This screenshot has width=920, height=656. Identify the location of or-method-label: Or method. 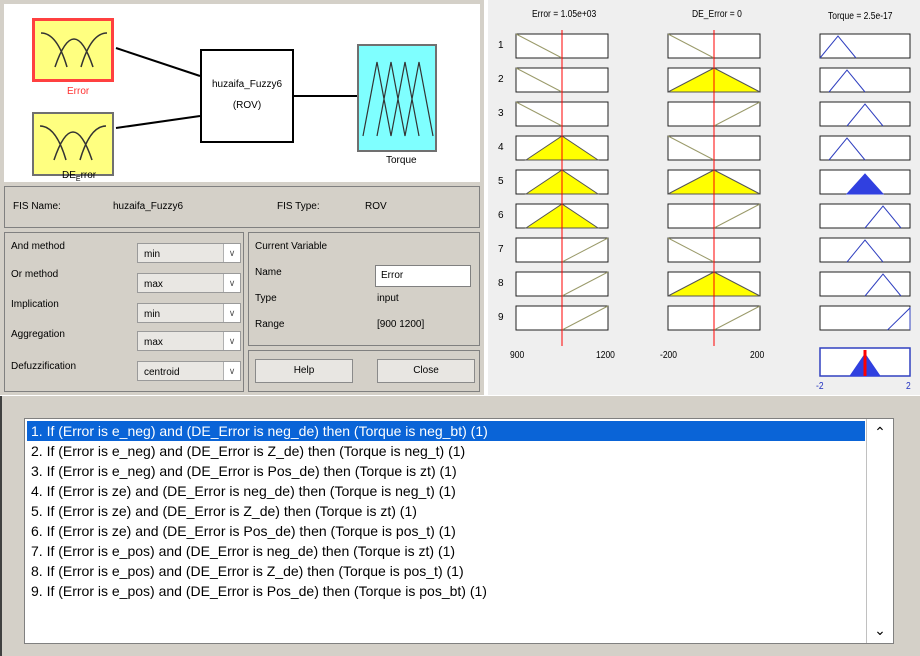
(35, 274).